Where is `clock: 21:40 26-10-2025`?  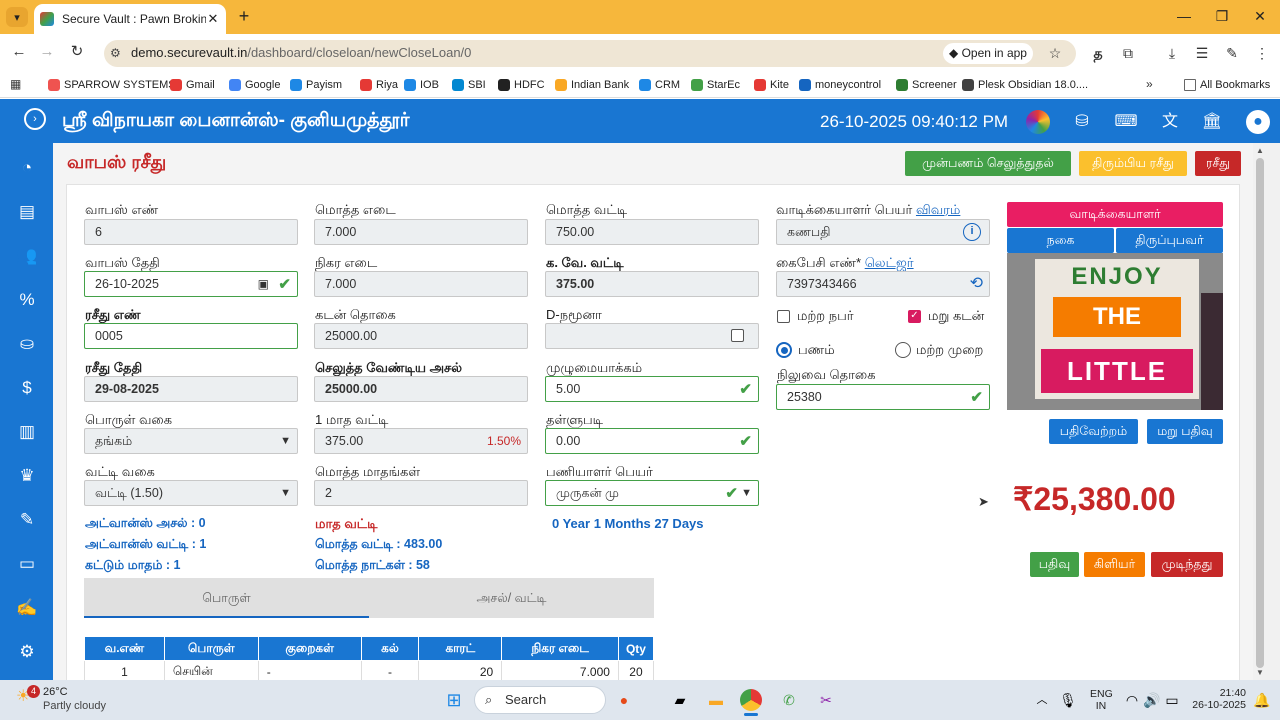
clock: 21:40 26-10-2025 is located at coordinates (1219, 699).